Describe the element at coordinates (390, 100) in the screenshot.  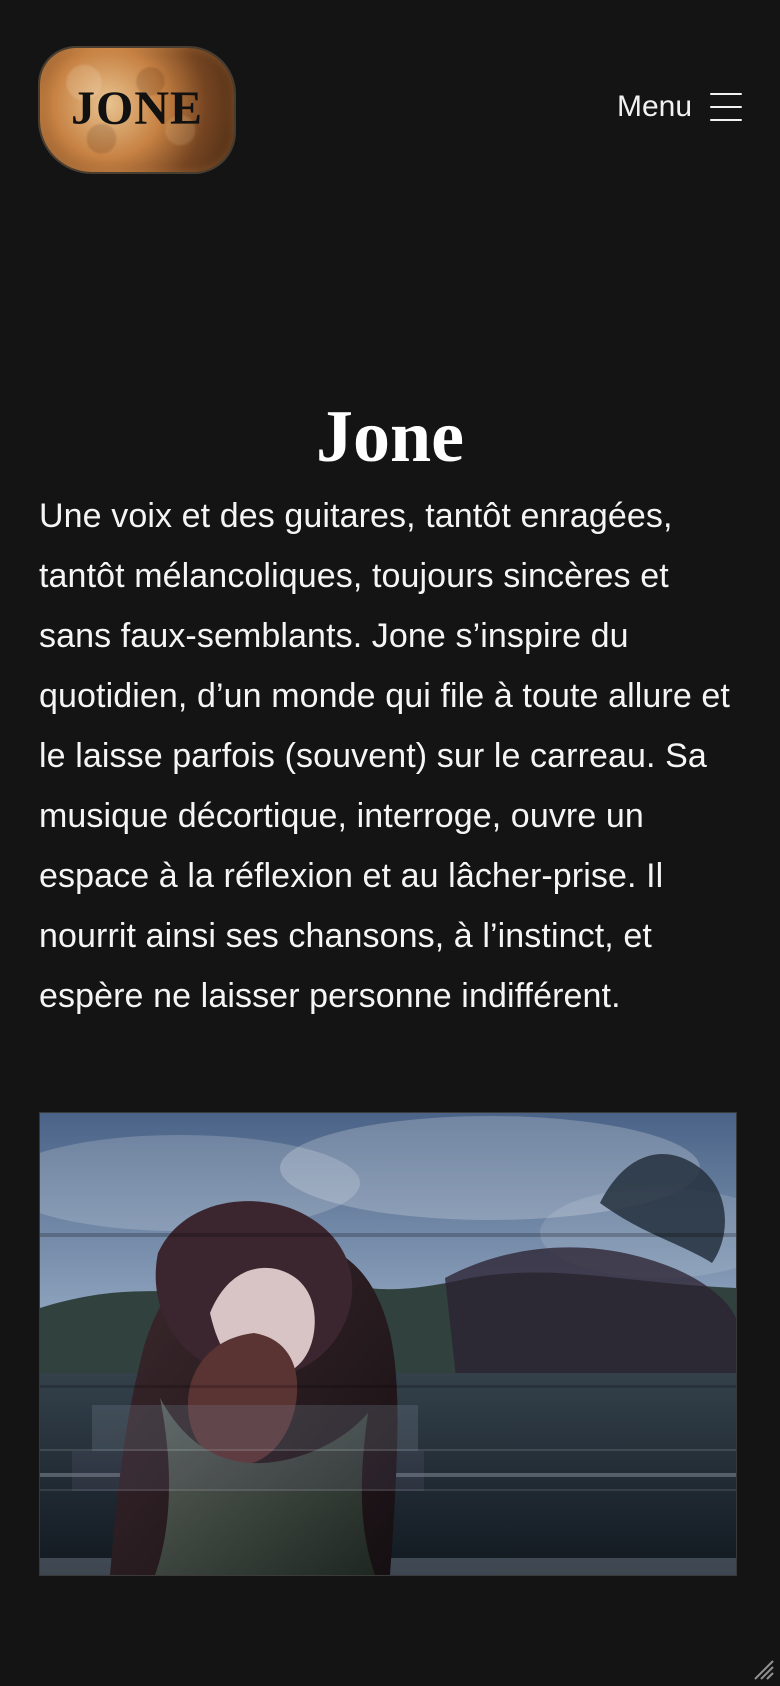
I see `site-header: JONE Menu` at that location.